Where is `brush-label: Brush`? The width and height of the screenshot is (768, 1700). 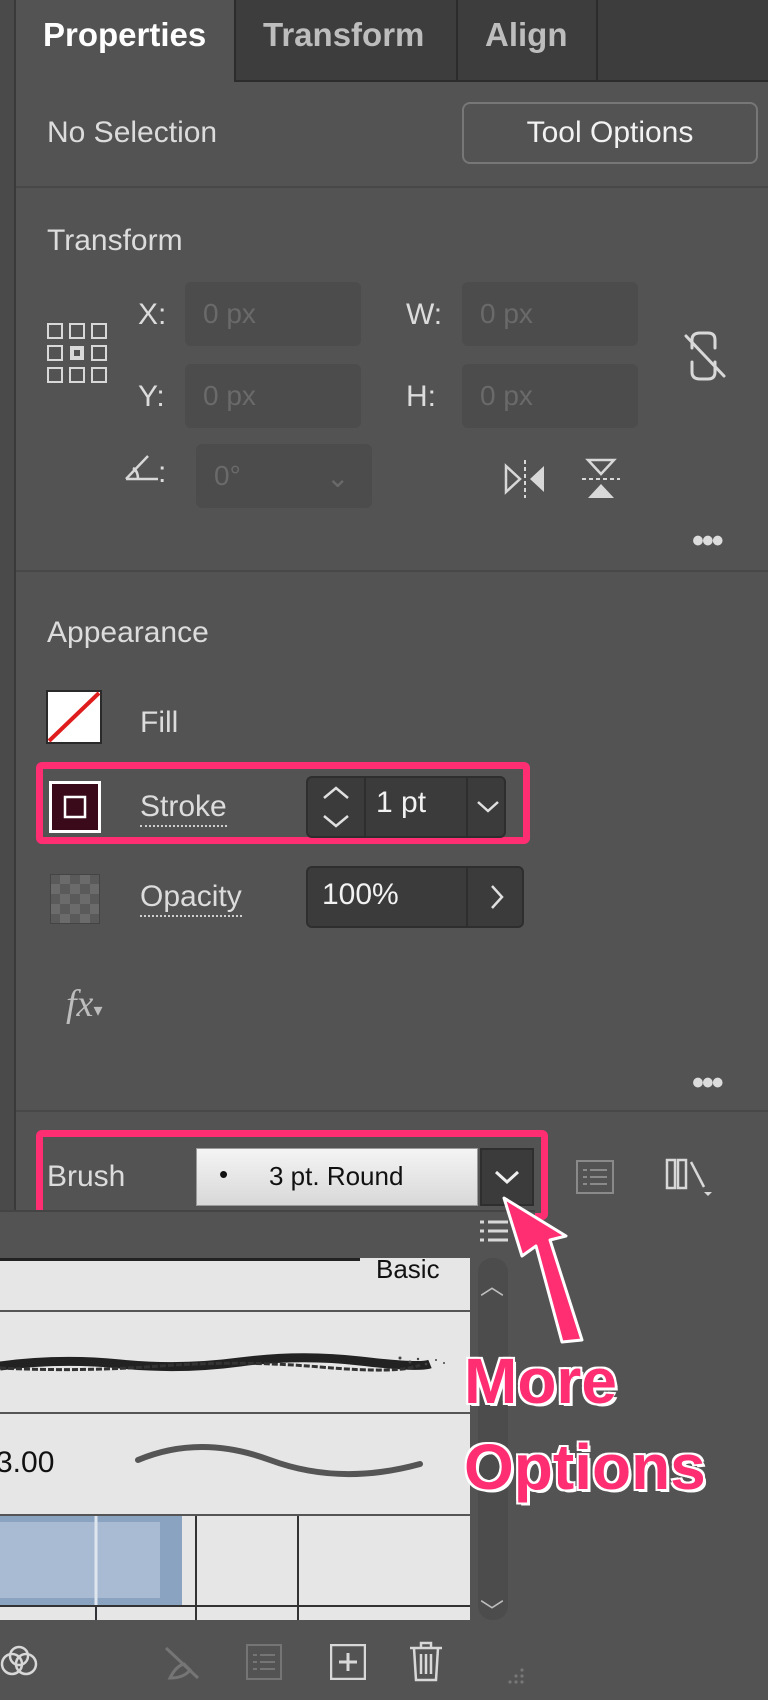 brush-label: Brush is located at coordinates (86, 1176).